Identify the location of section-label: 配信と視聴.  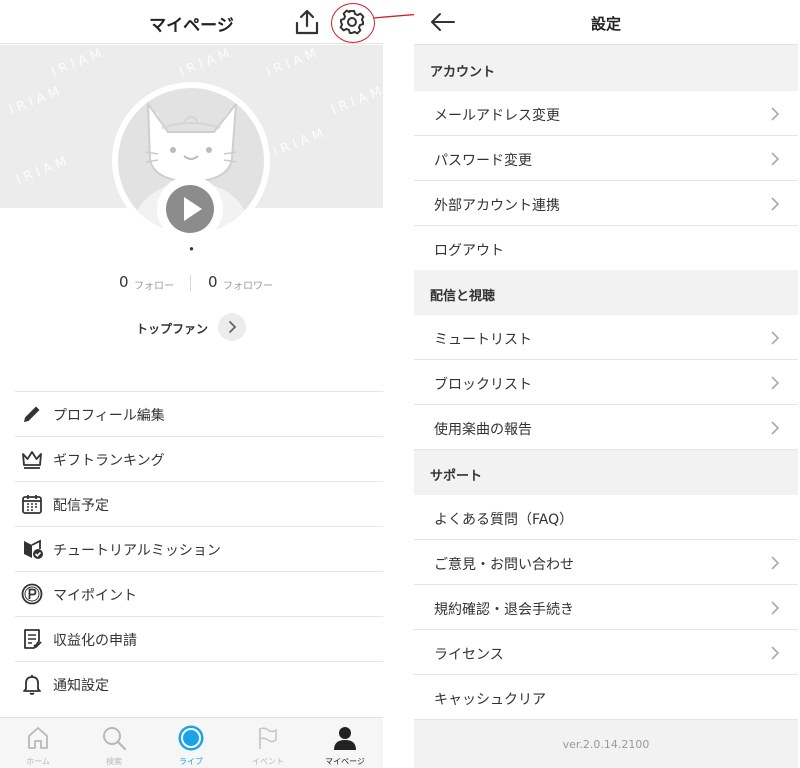
(463, 296).